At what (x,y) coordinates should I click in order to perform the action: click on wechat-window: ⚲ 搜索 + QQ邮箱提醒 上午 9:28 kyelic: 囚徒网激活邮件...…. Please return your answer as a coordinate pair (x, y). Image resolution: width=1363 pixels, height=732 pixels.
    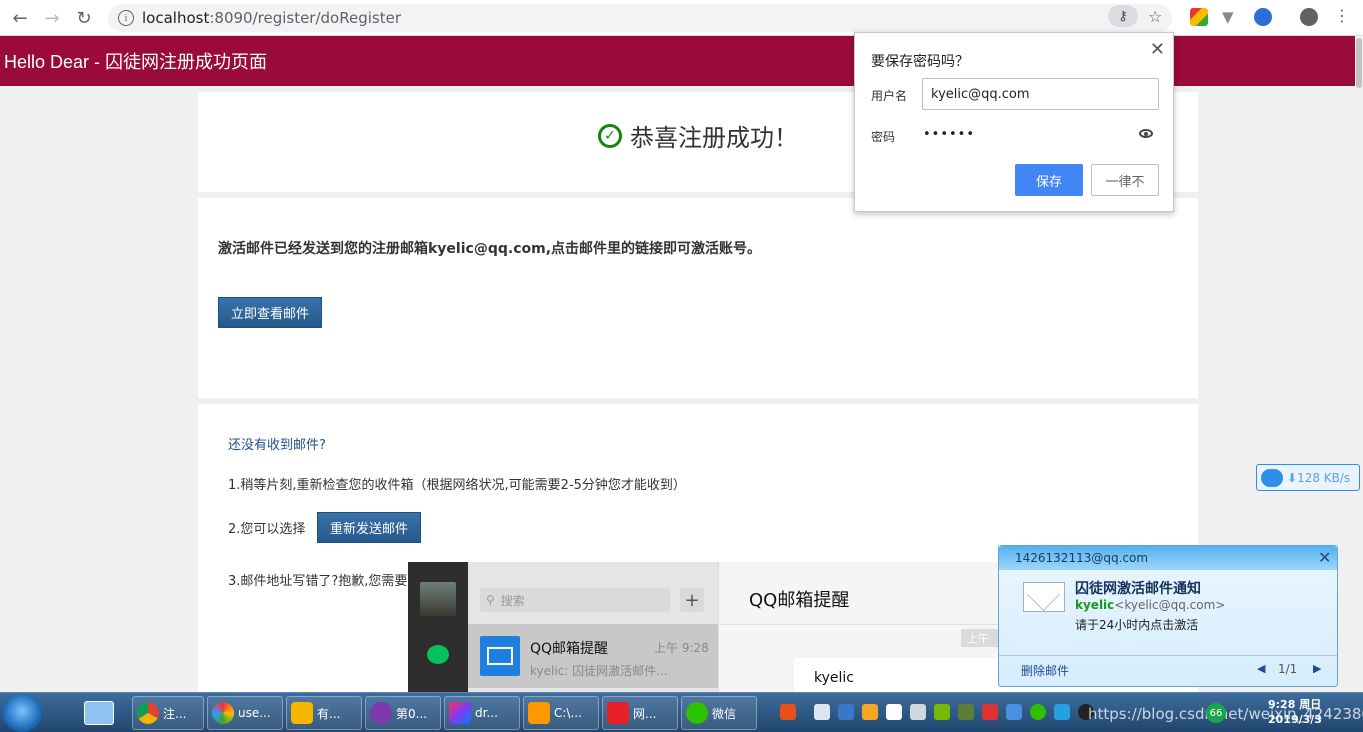
    Looking at the image, I should click on (708, 627).